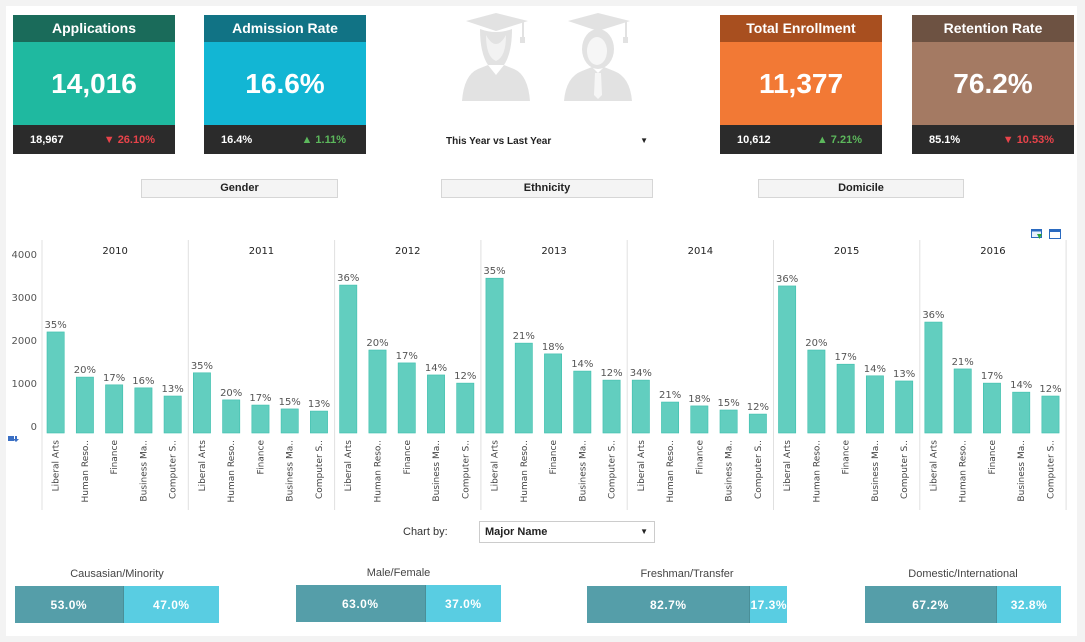 The width and height of the screenshot is (1085, 642). What do you see at coordinates (567, 532) in the screenshot?
I see `chart-by-select: Major Name ▼` at bounding box center [567, 532].